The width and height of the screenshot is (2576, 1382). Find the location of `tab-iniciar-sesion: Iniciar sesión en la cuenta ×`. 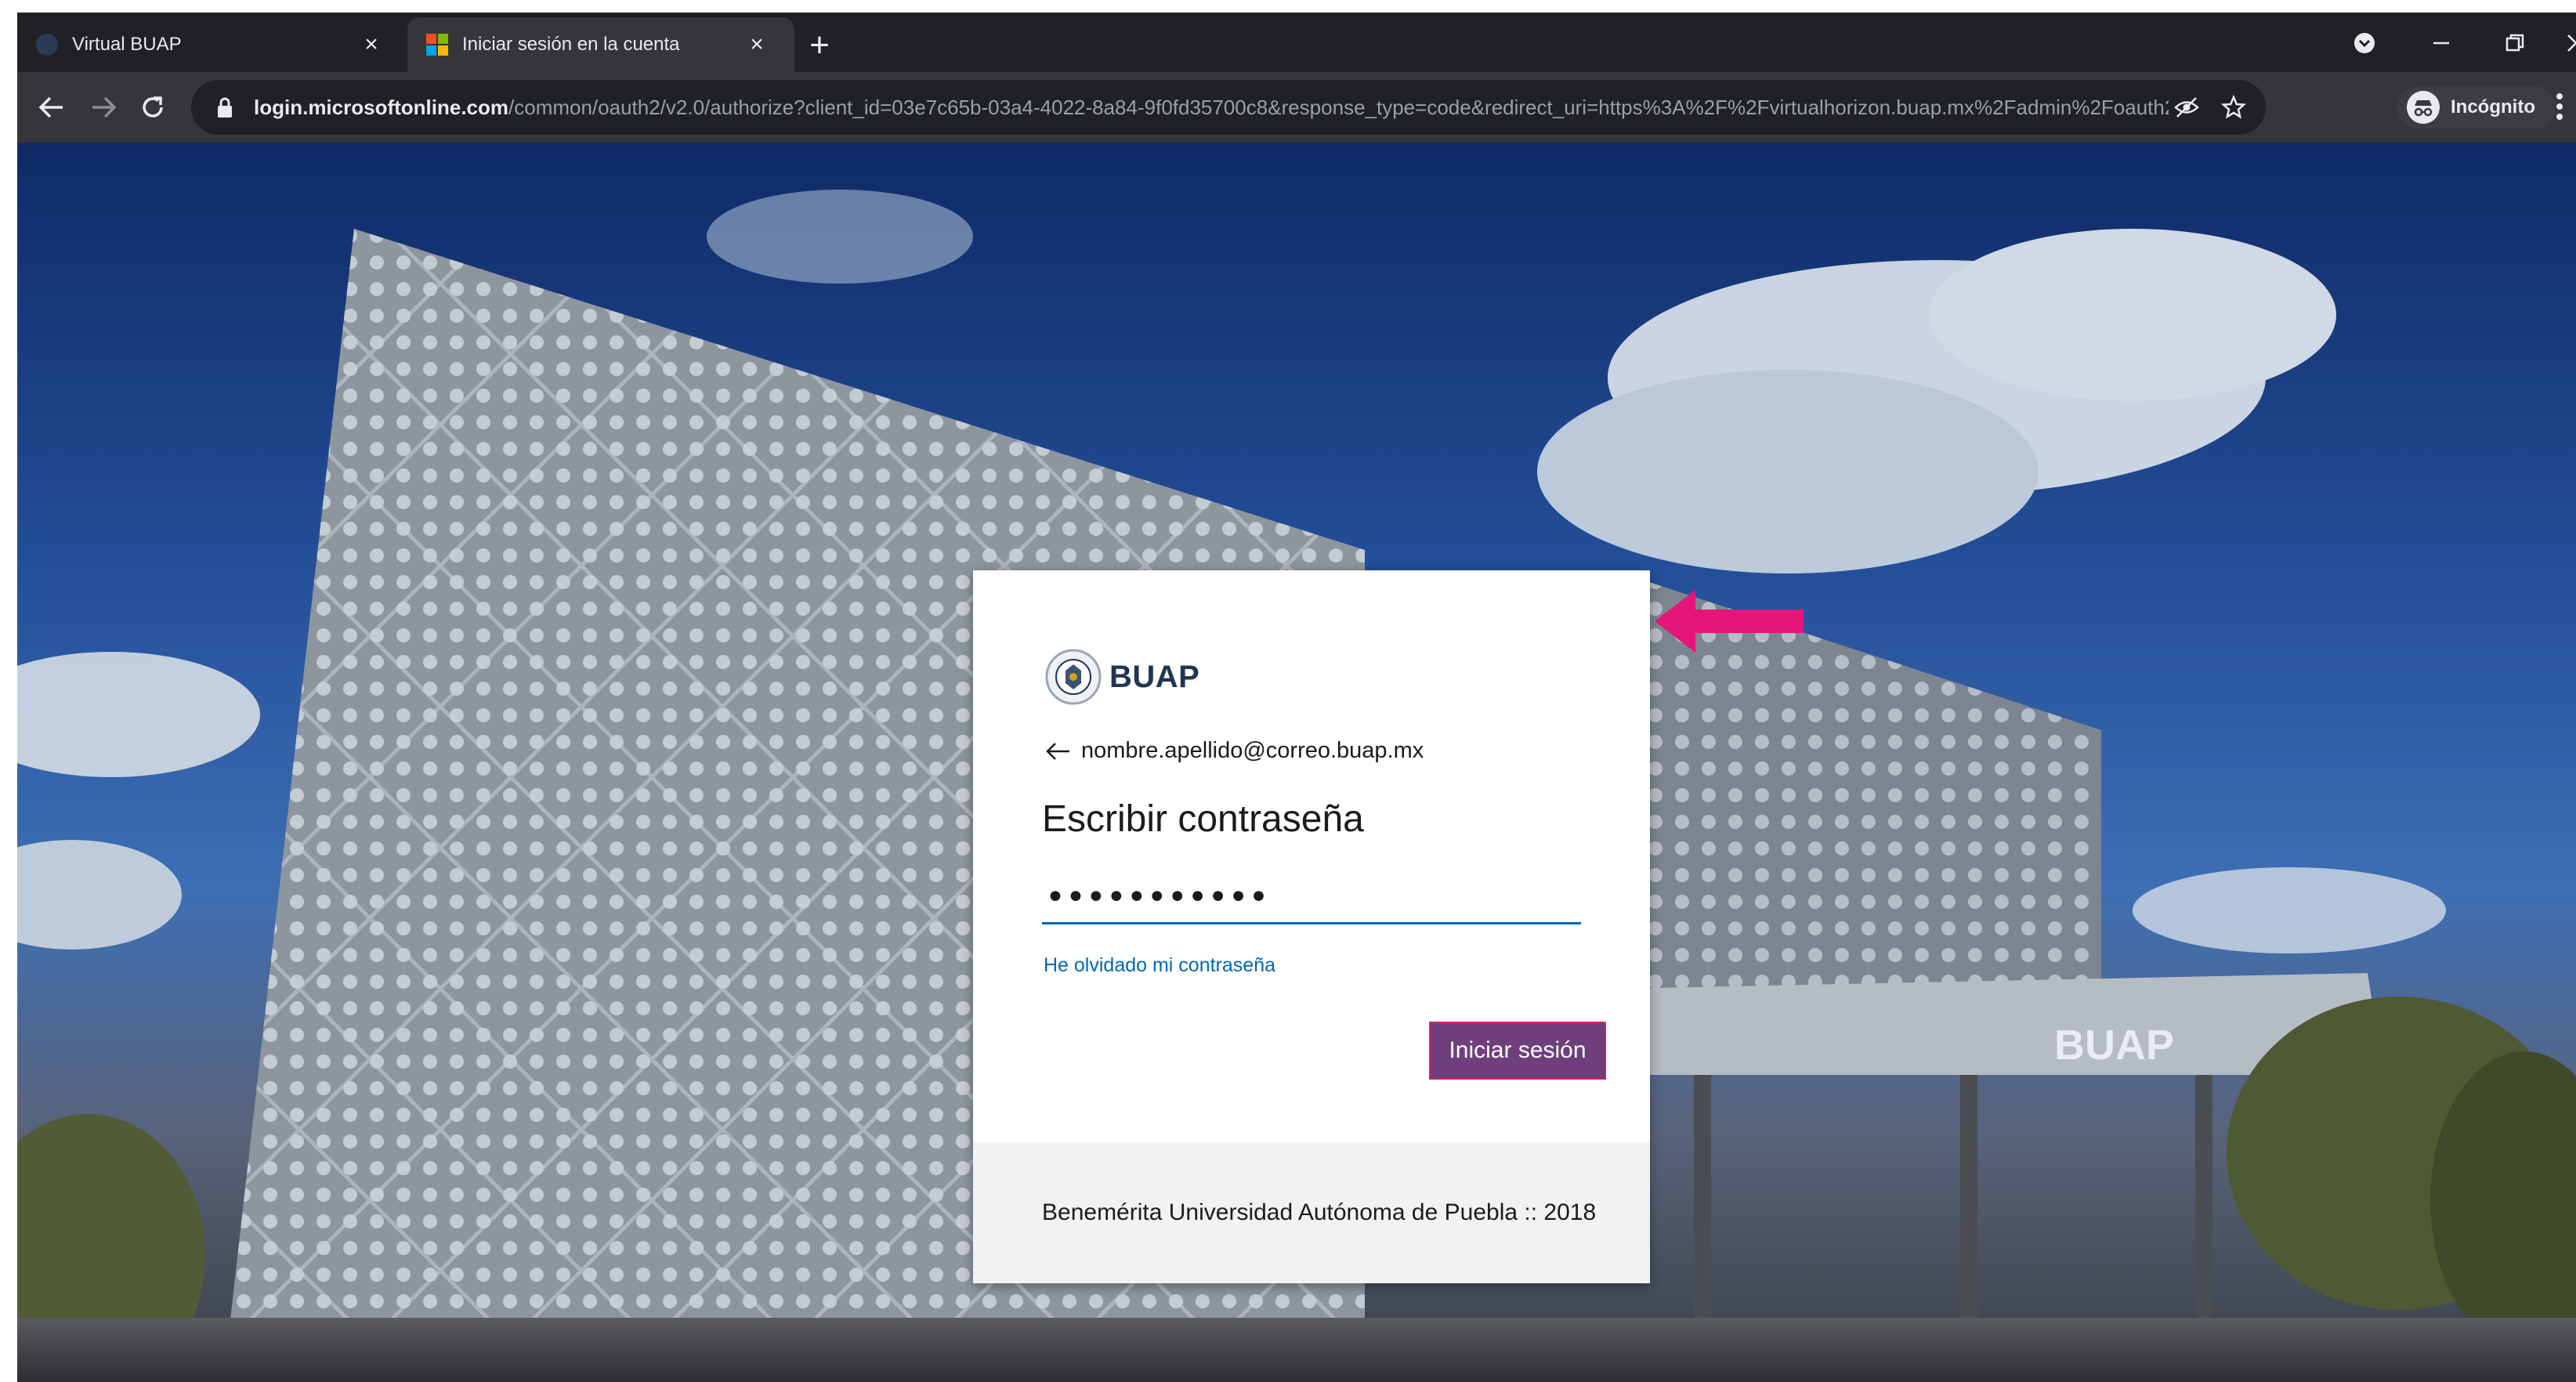

tab-iniciar-sesion: Iniciar sesión en la cuenta × is located at coordinates (600, 44).